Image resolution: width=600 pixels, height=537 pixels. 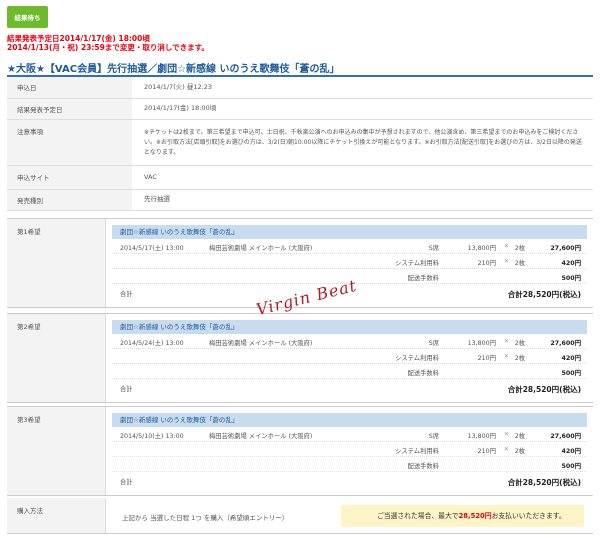 What do you see at coordinates (152, 248) in the screenshot?
I see `perf-date: 2014/5/17(土) 13:00` at bounding box center [152, 248].